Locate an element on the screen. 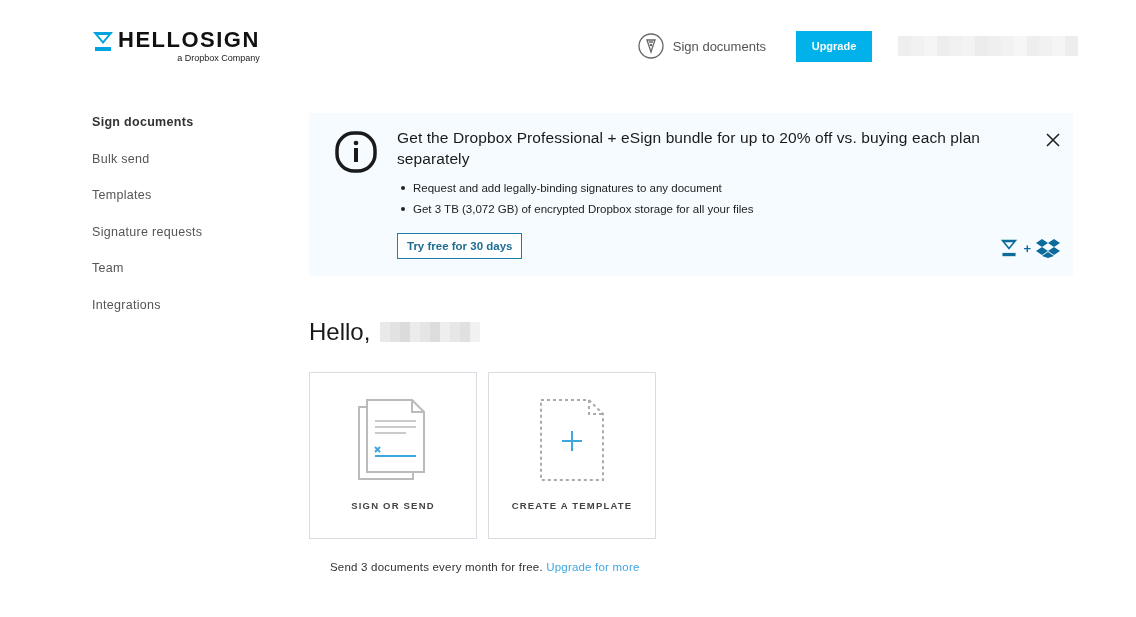 The width and height of the screenshot is (1136, 617). sidebar-item: Templates is located at coordinates (200, 204).